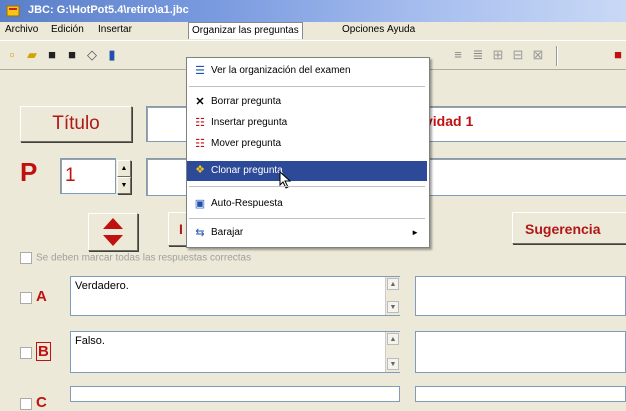 Image resolution: width=626 pixels, height=411 pixels. Describe the element at coordinates (72, 55) in the screenshot. I see `save-as-icon: ■` at that location.